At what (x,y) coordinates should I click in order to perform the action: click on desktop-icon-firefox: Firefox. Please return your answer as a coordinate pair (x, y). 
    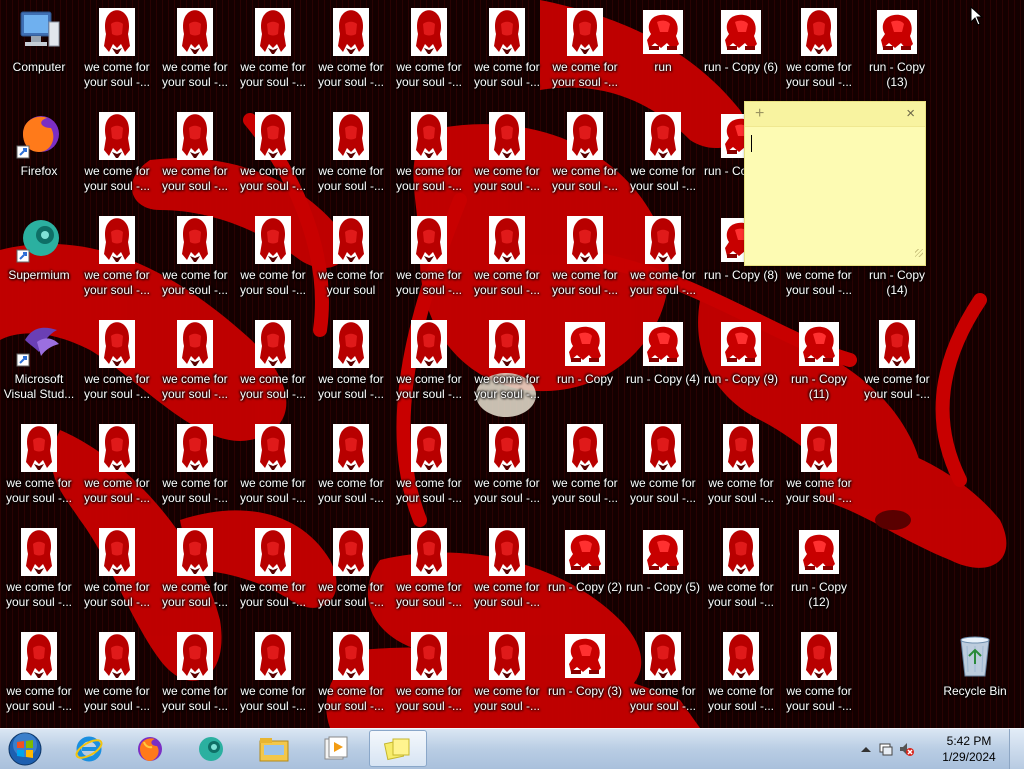
    Looking at the image, I should click on (39, 156).